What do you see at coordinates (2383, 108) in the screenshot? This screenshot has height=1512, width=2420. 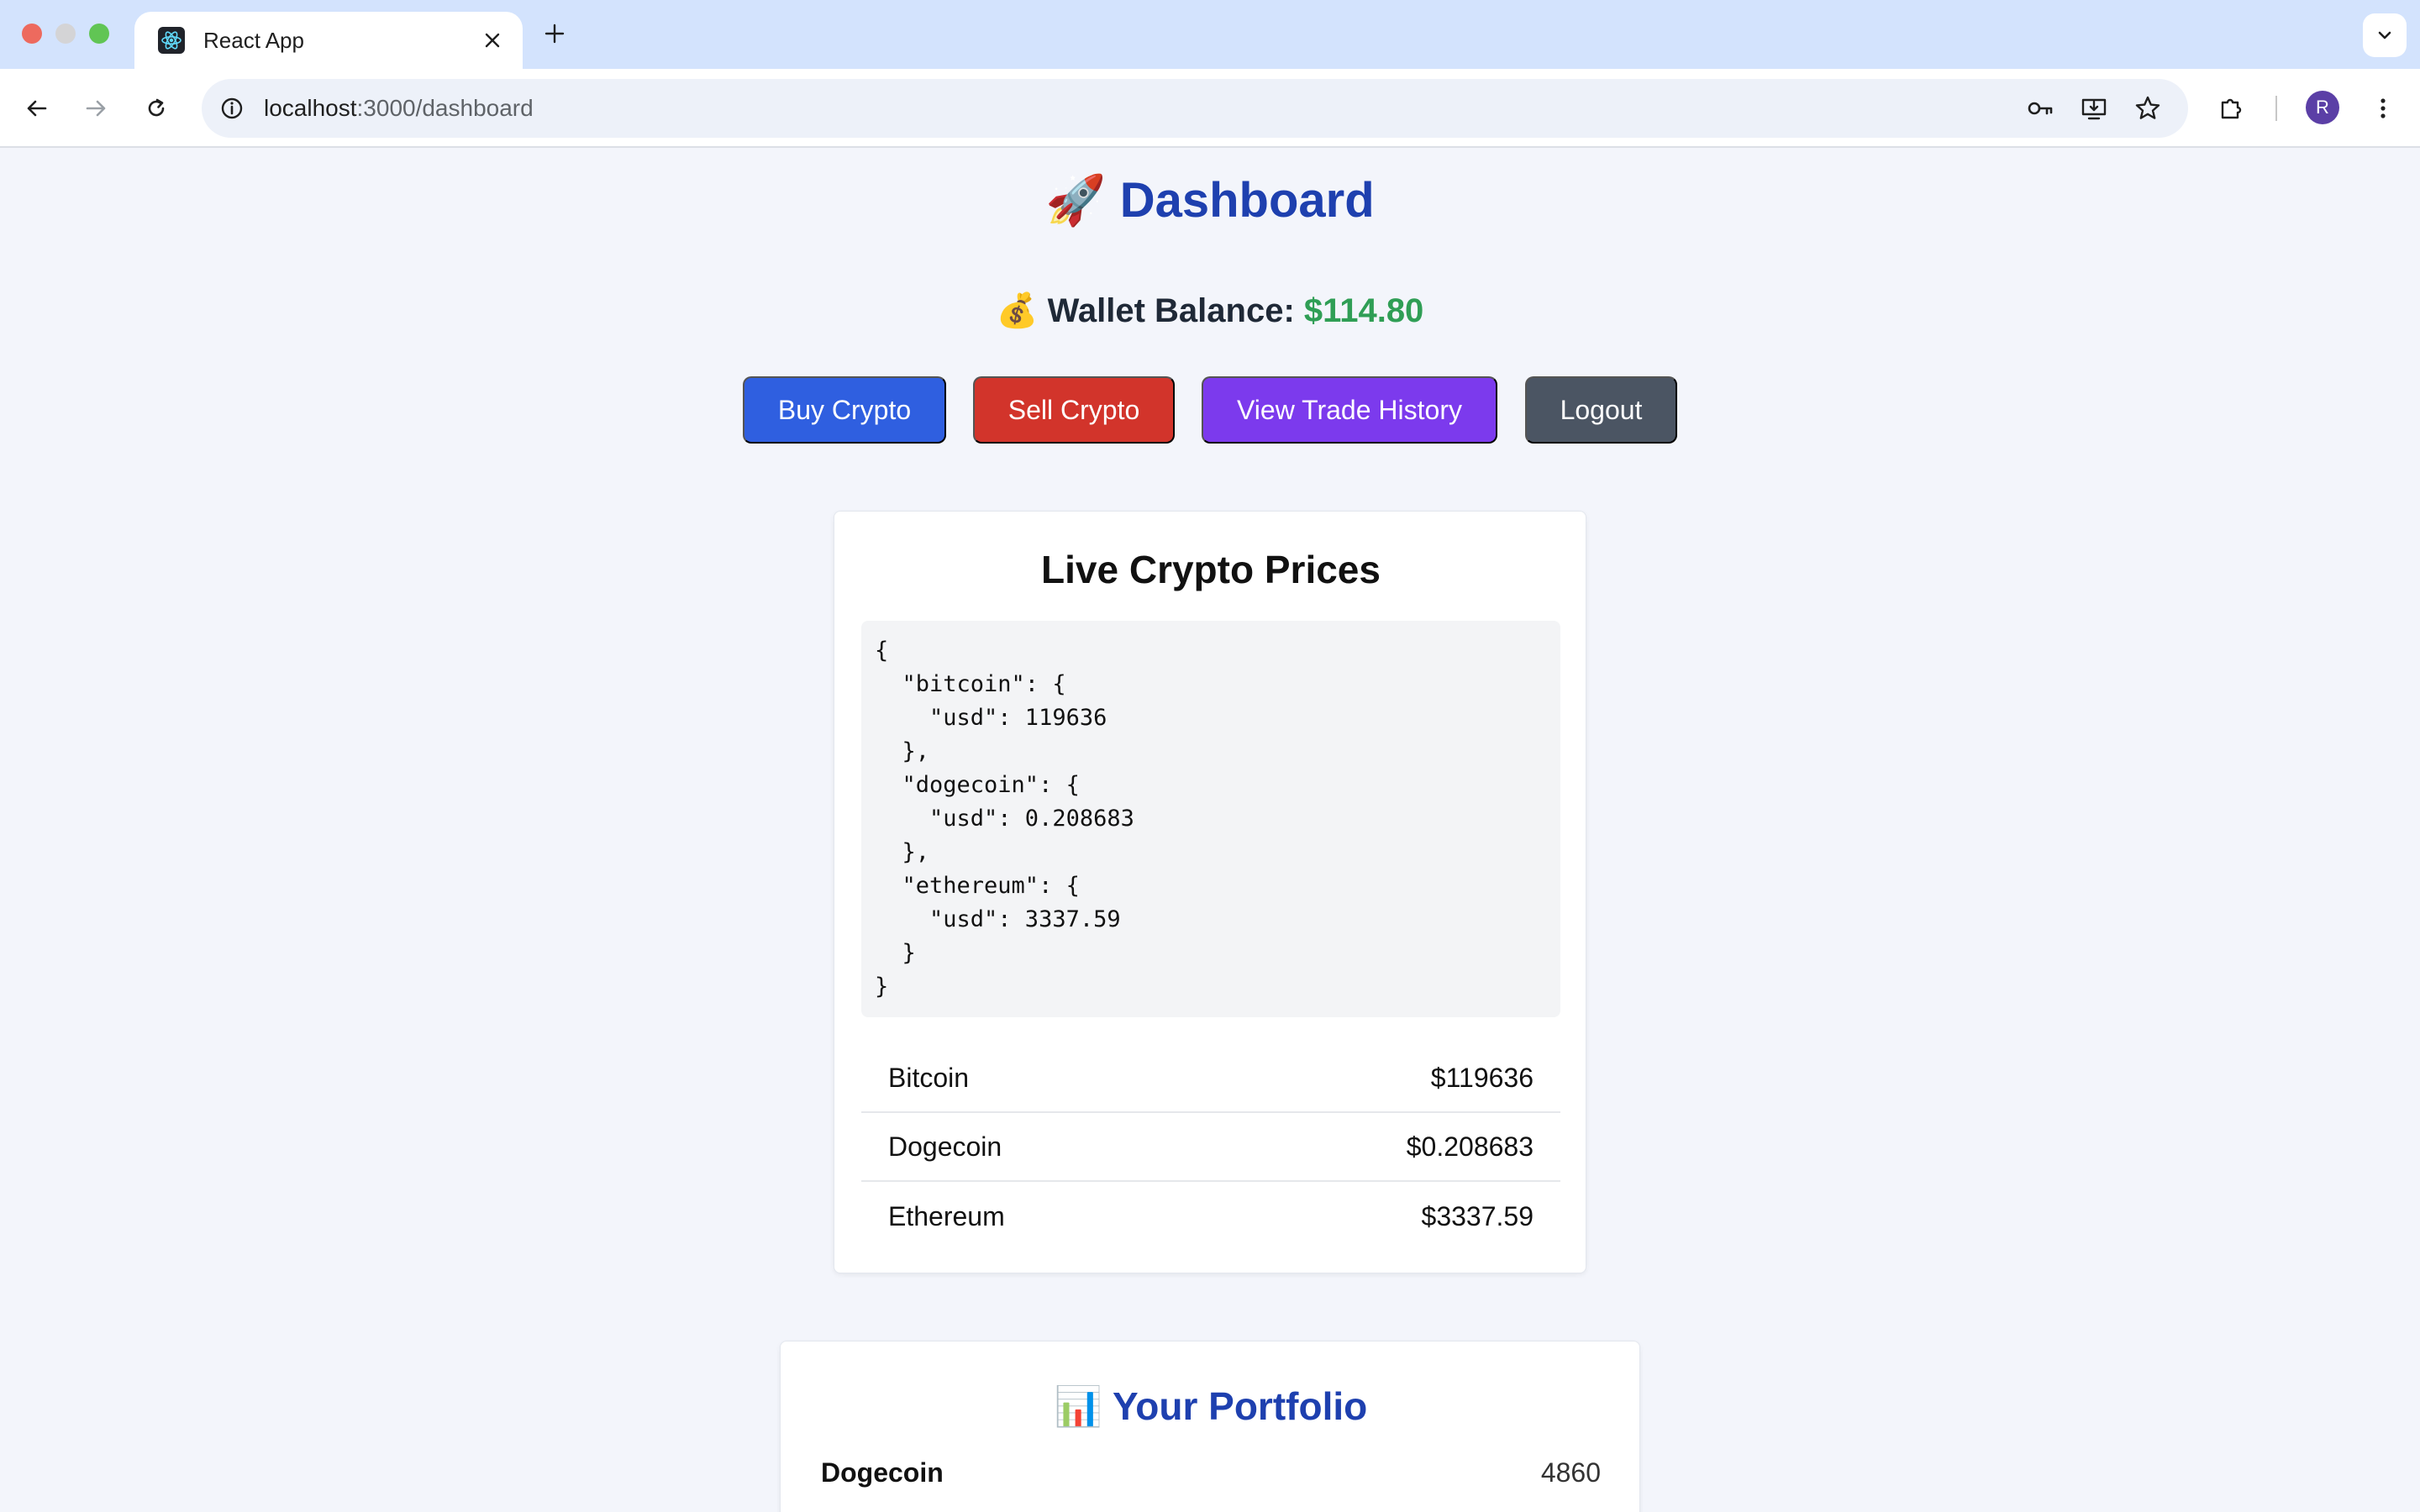 I see `kebab-menu-icon` at bounding box center [2383, 108].